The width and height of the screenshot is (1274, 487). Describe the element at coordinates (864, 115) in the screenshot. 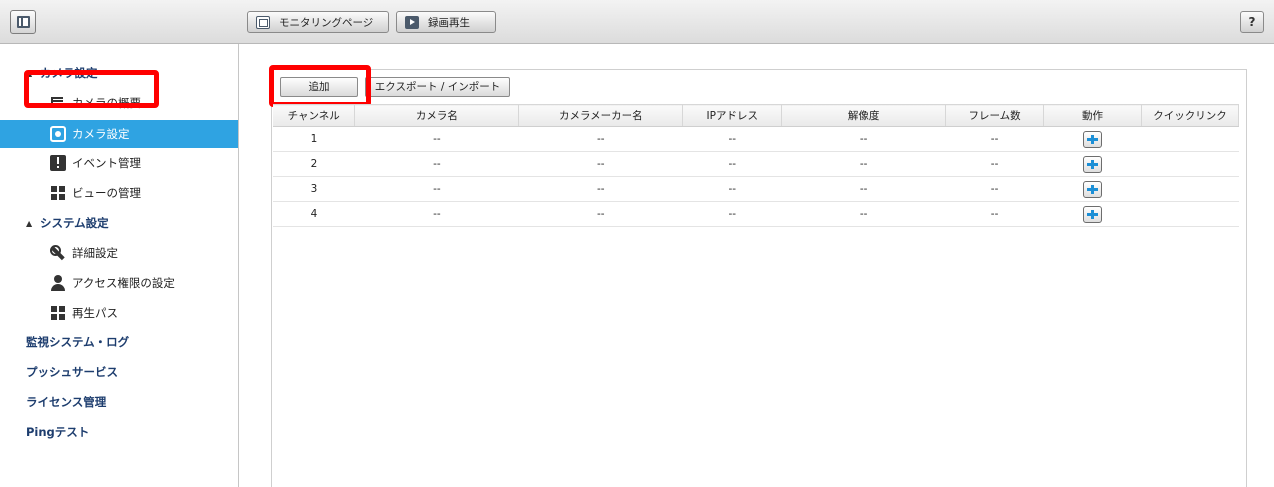

I see `header-resolution: 解像度` at that location.